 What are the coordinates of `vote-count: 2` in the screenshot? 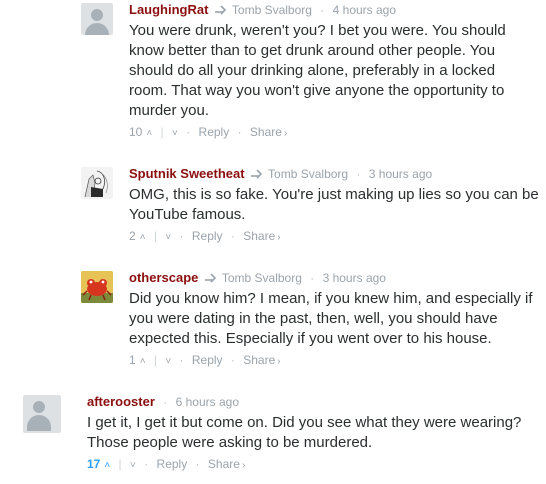 It's located at (132, 236).